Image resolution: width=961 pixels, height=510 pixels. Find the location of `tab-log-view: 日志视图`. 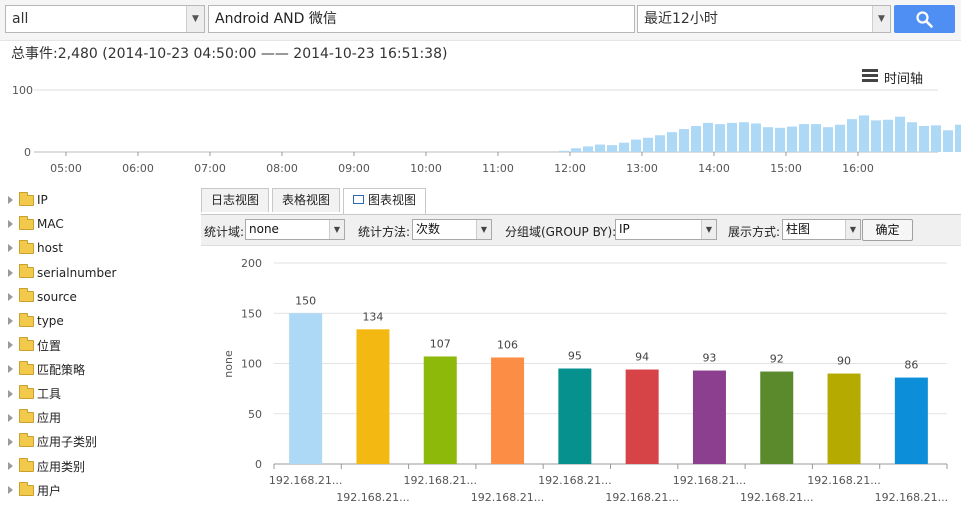

tab-log-view: 日志视图 is located at coordinates (235, 200).